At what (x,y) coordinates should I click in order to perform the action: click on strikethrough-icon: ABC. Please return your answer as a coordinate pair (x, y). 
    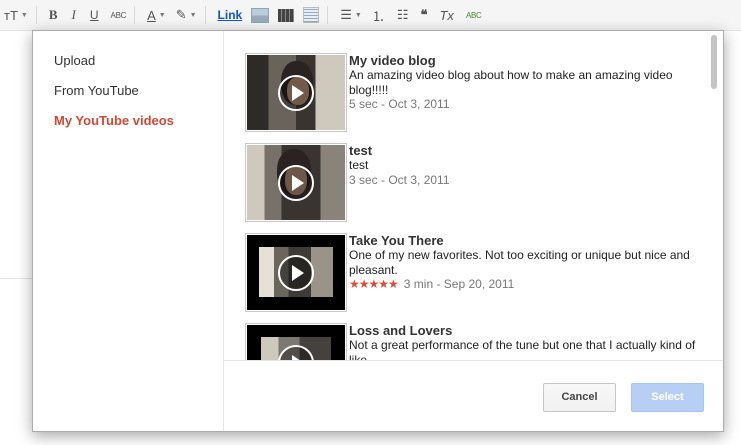
    Looking at the image, I should click on (118, 15).